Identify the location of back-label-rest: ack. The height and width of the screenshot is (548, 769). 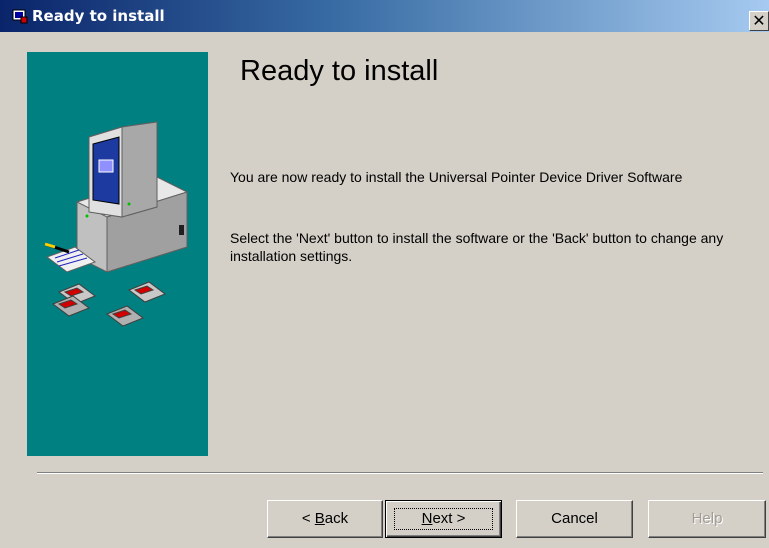
(336, 518).